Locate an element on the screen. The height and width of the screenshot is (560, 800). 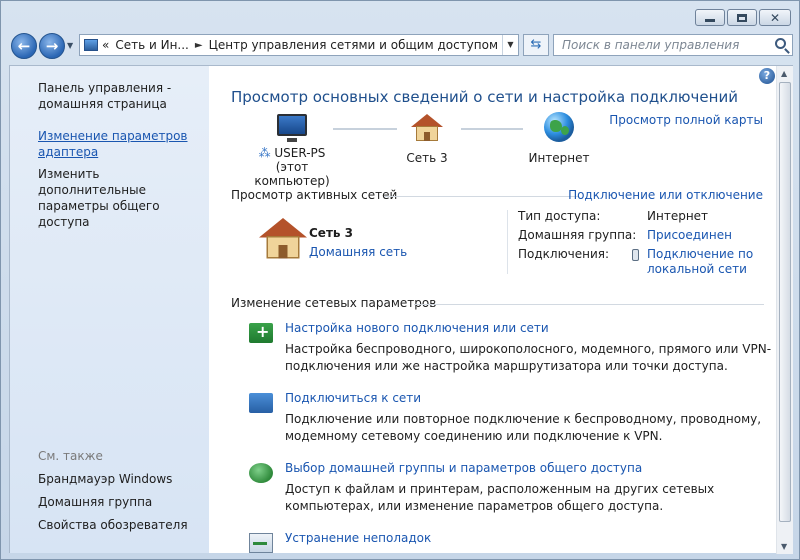
plug-icon is located at coordinates (635, 255).